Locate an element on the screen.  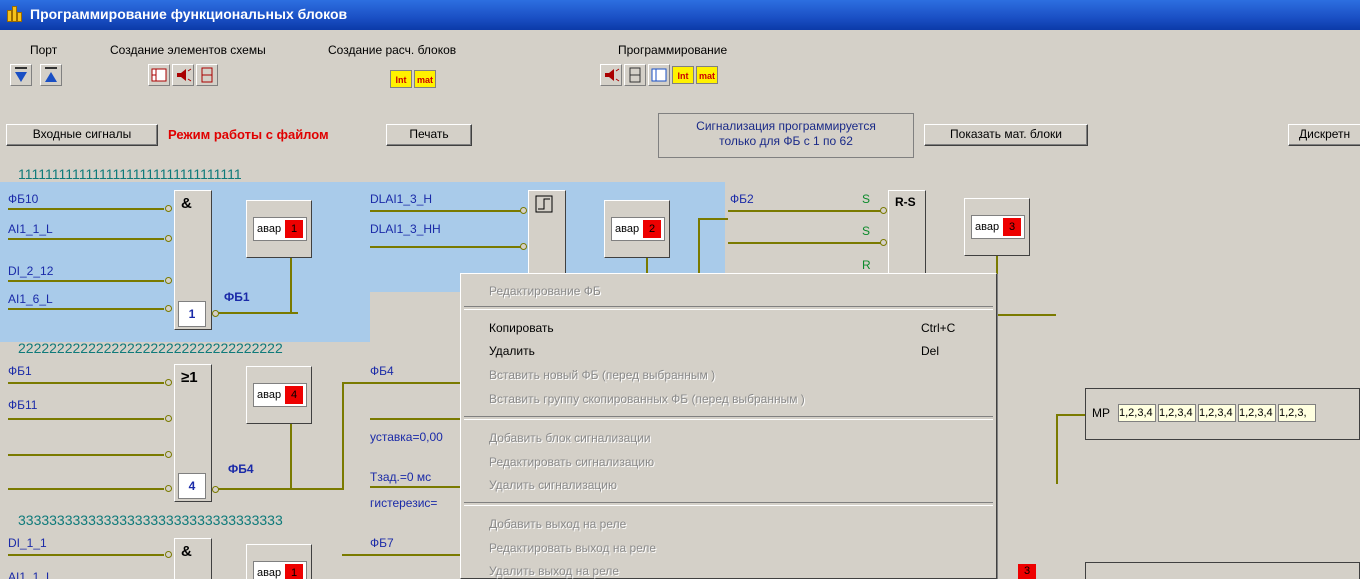
input-label: DLAI1_3_HH is located at coordinates (405, 229).